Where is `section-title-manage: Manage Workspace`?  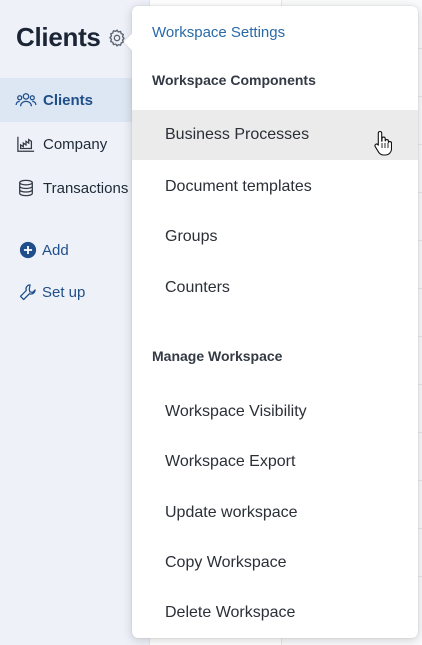
section-title-manage: Manage Workspace is located at coordinates (217, 356).